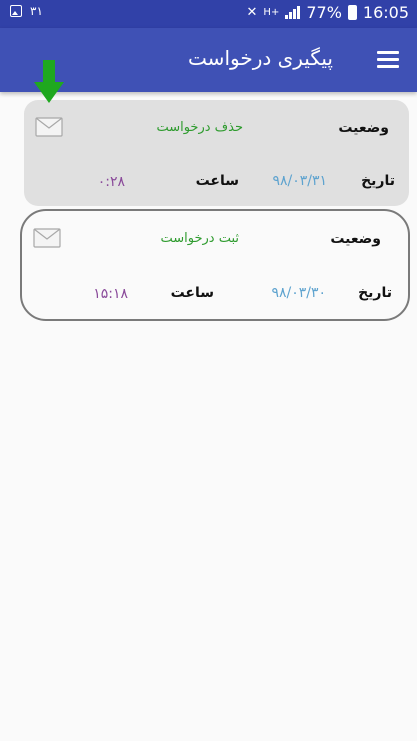  Describe the element at coordinates (199, 127) in the screenshot. I see `status-value: حذف درخواست` at that location.